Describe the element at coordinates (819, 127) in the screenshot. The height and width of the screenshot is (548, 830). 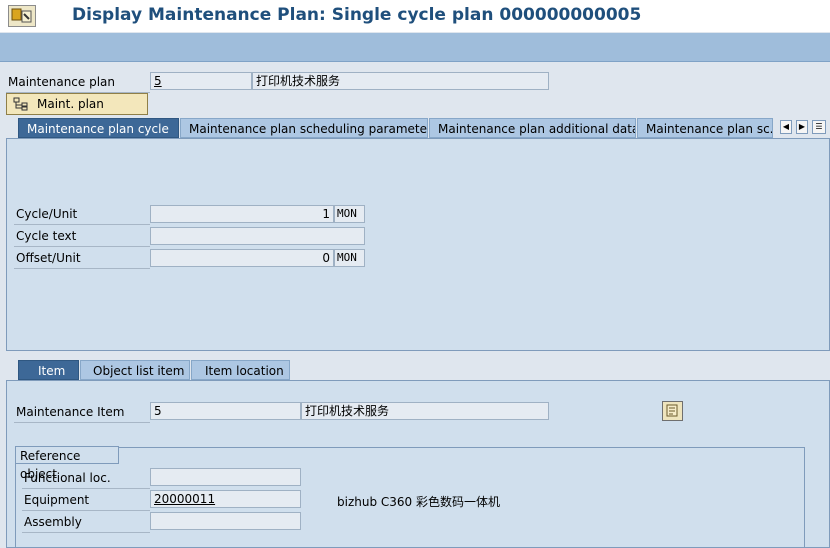
I see `tab-list-icon: ☰` at that location.